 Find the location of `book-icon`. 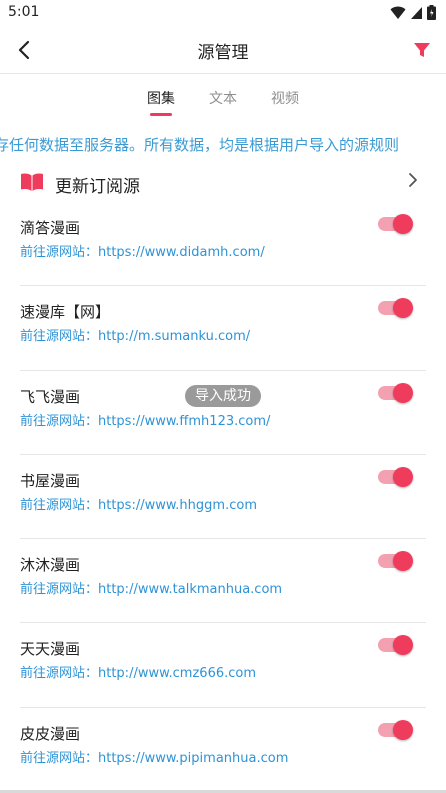

book-icon is located at coordinates (32, 182).